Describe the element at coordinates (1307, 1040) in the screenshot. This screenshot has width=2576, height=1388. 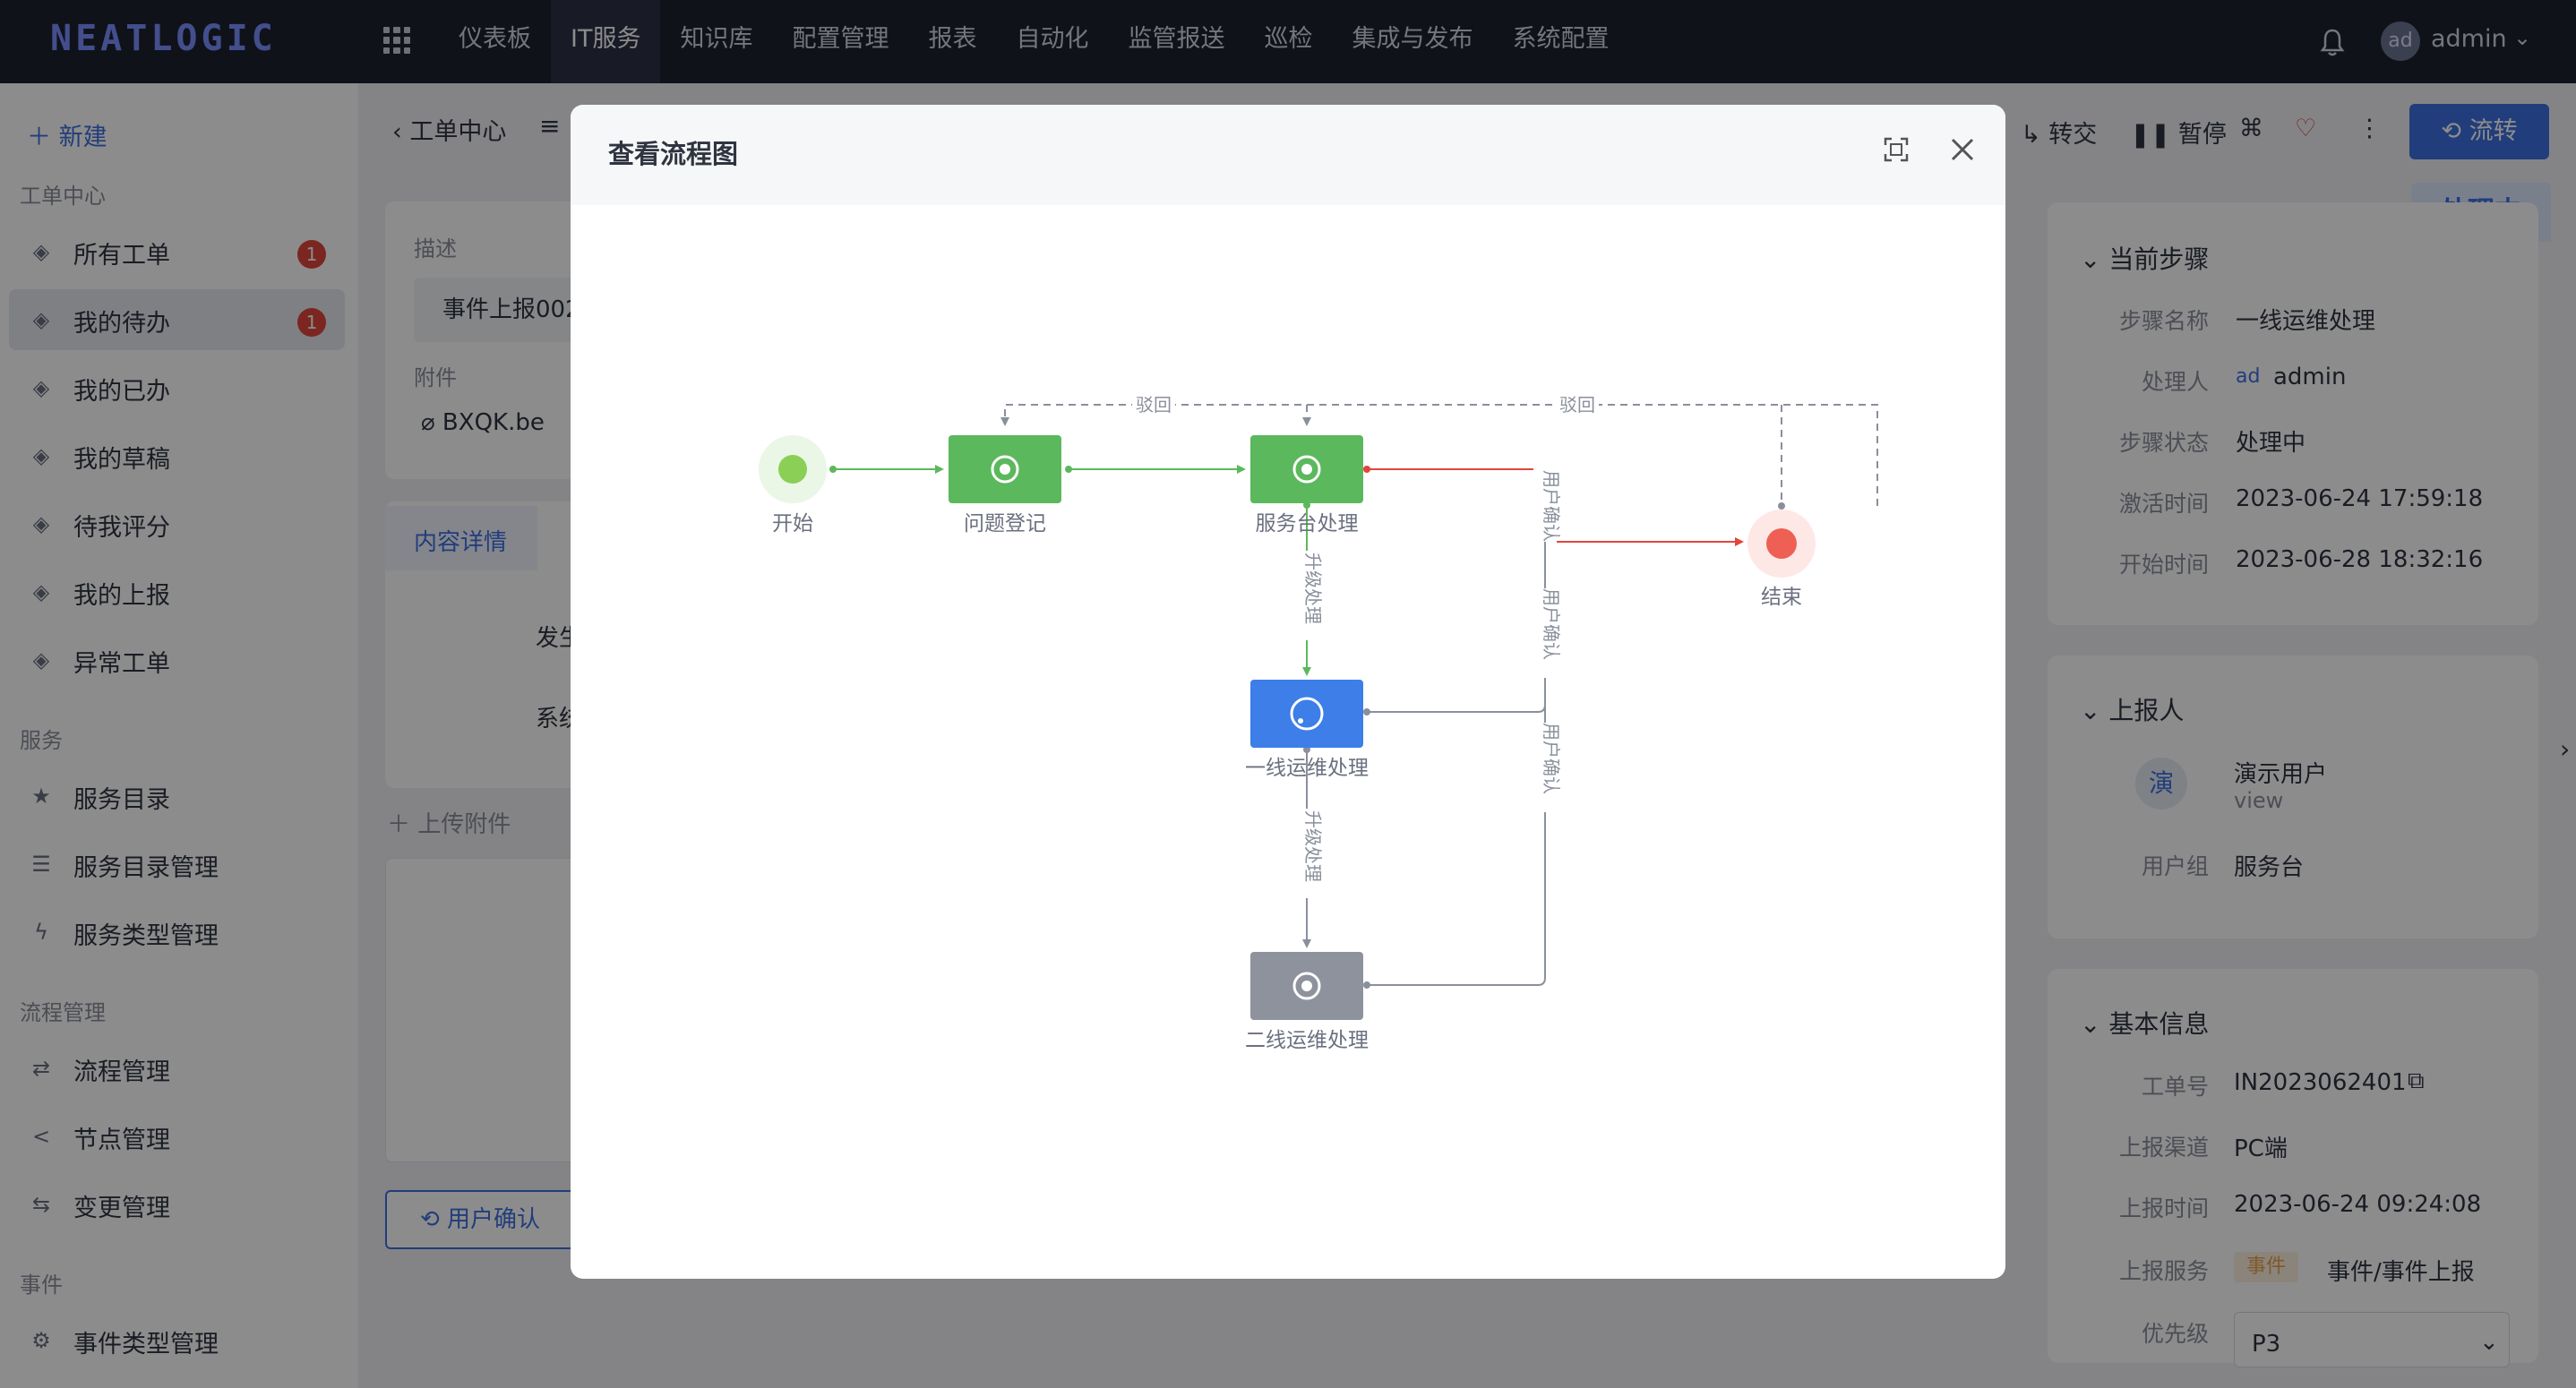
I see `second-line-node-label: 二线运维处理` at that location.